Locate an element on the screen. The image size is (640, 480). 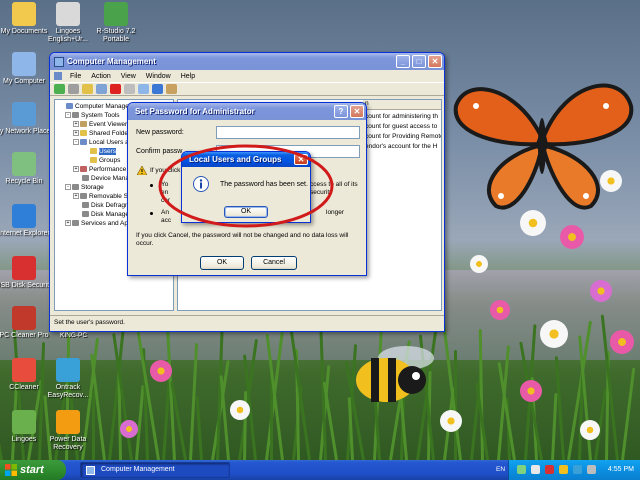
toolbar is located at coordinates (247, 89).